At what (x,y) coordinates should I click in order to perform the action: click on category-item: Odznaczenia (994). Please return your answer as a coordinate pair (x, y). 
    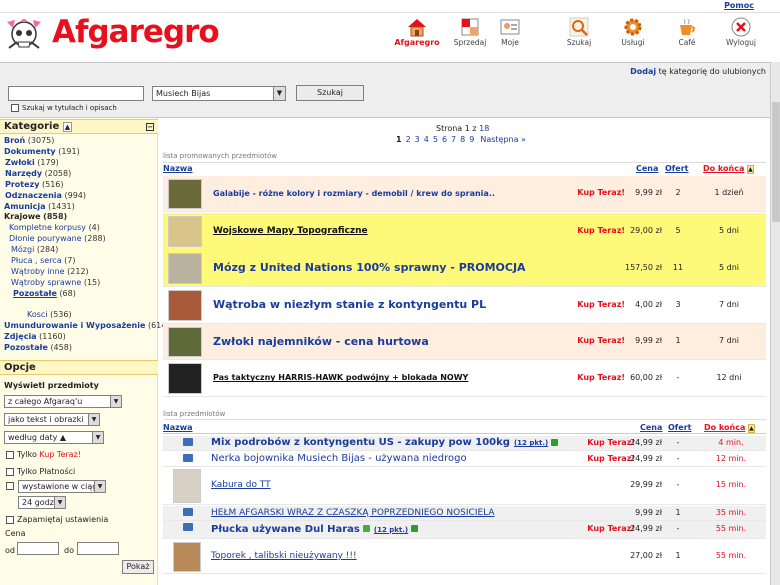
    Looking at the image, I should click on (45, 195).